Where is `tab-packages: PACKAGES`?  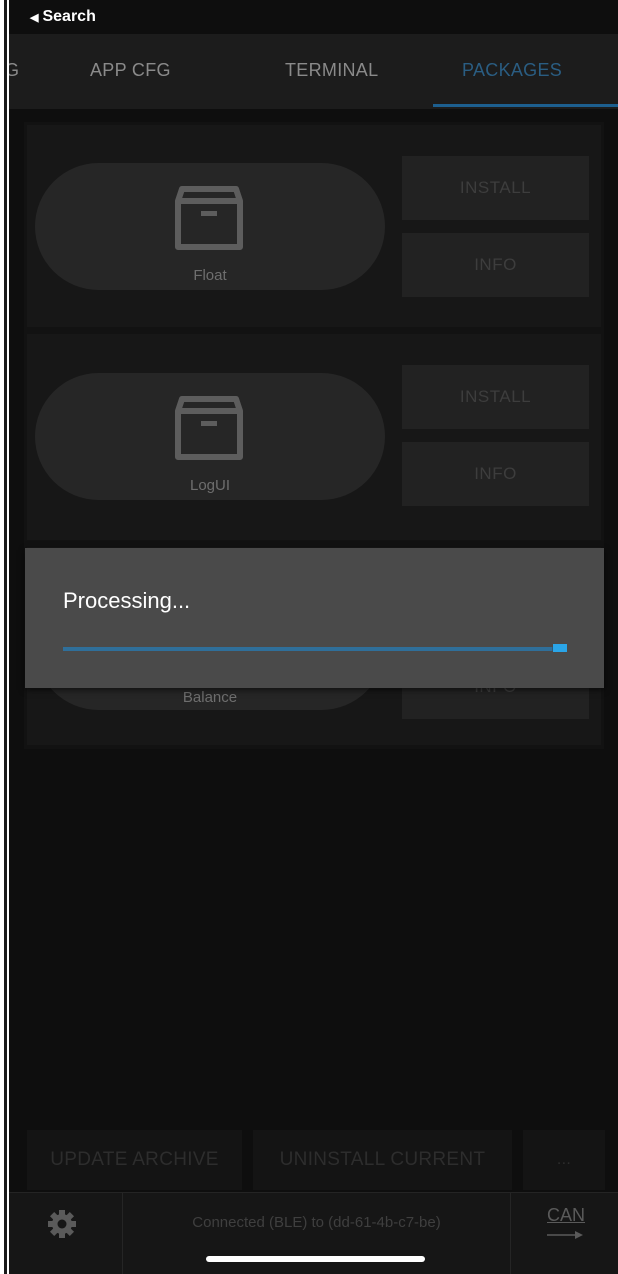 tab-packages: PACKAGES is located at coordinates (512, 70).